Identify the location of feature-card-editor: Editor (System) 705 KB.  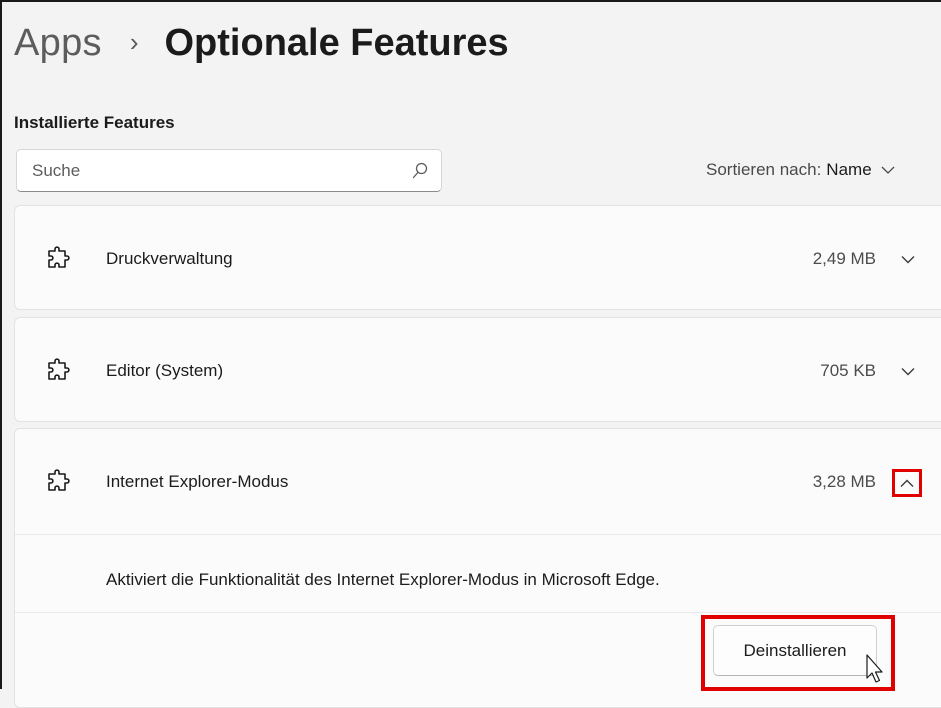
(477, 369).